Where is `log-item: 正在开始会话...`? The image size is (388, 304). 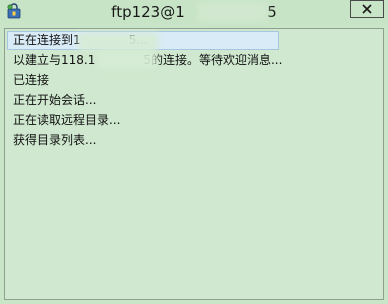 log-item: 正在开始会话... is located at coordinates (194, 100).